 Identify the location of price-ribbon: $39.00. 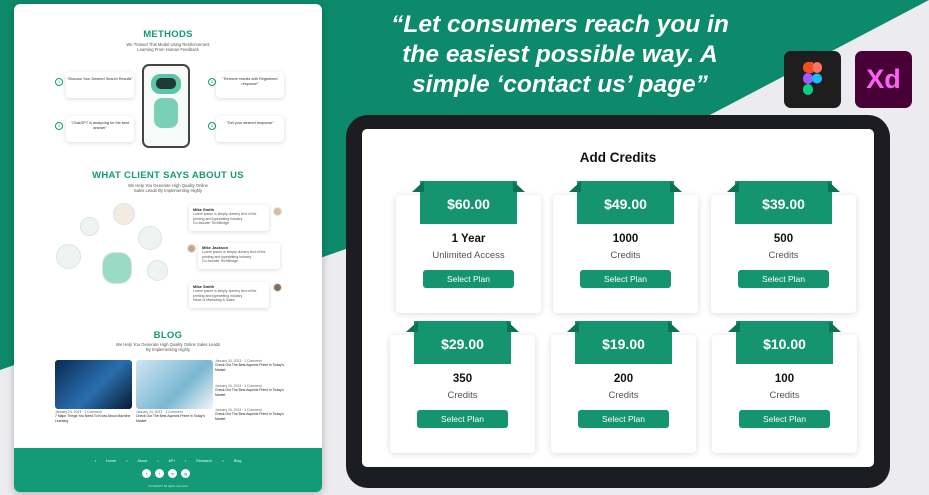
(783, 202).